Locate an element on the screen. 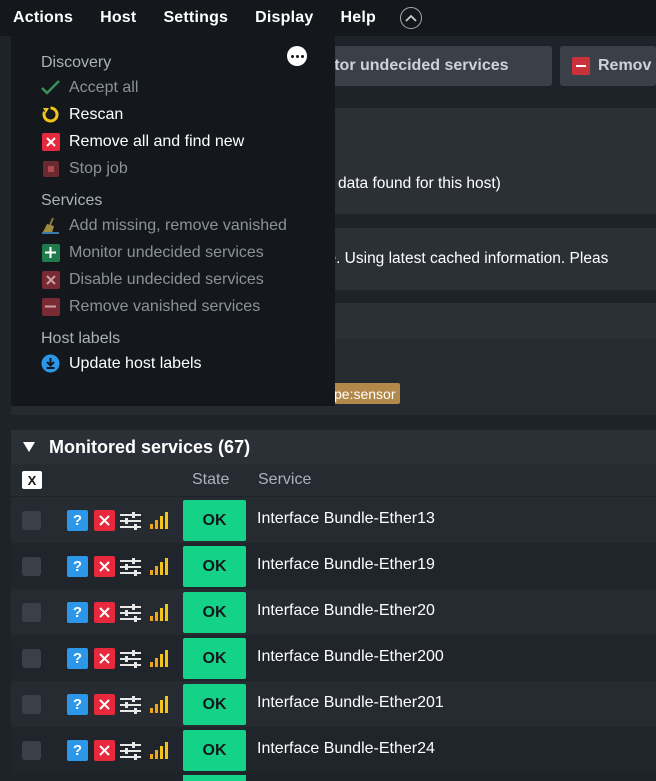  update-host-labels-label: Update host labels is located at coordinates (135, 363).